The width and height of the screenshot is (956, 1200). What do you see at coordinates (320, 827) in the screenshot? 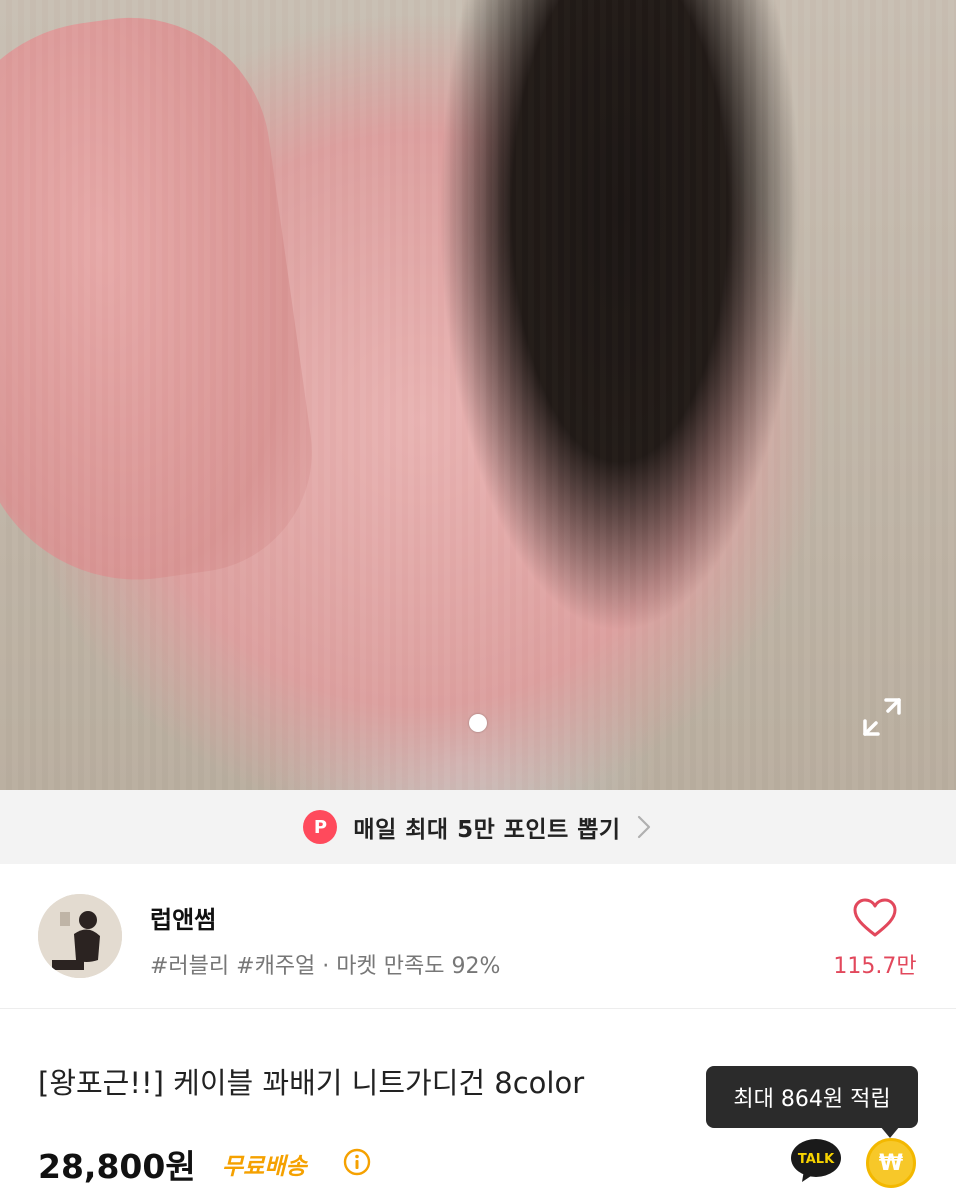
I see `point-badge-icon: P` at bounding box center [320, 827].